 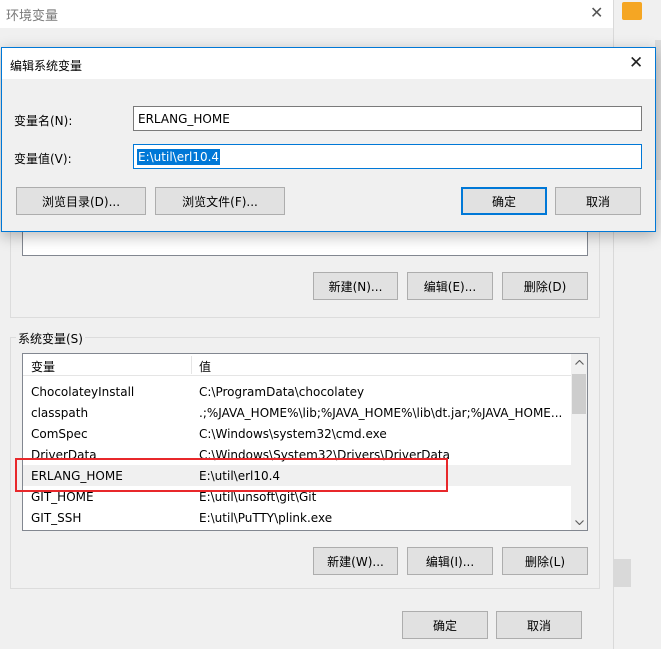 I want to click on table-row: GIT_SSH E:\util\PuTTY\plink.exe, so click(x=297, y=517).